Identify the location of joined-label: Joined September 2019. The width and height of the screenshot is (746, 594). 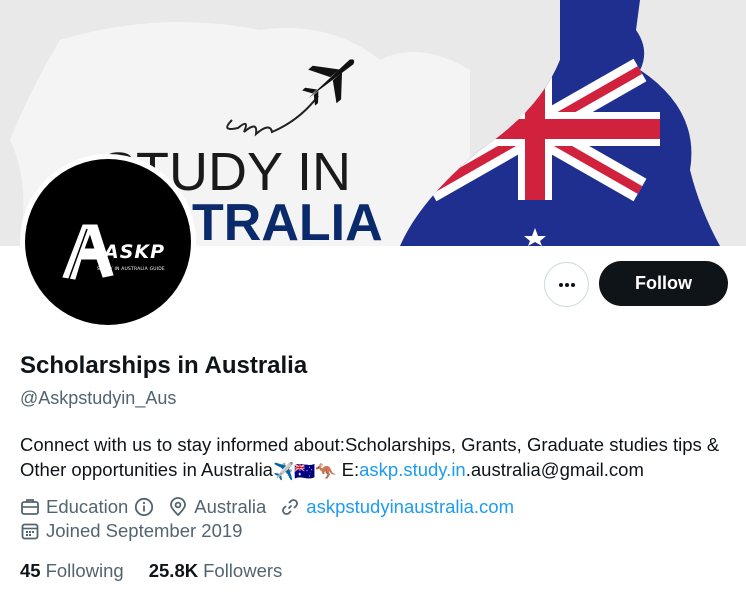
(144, 530).